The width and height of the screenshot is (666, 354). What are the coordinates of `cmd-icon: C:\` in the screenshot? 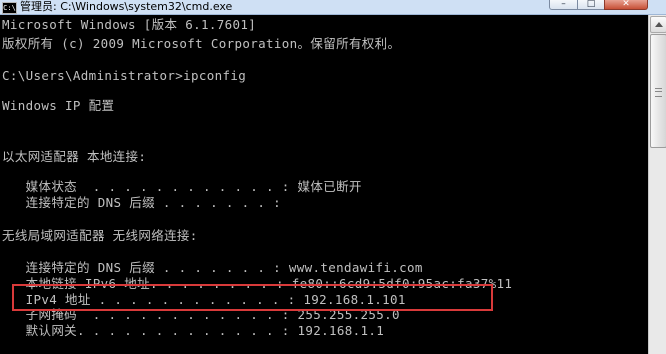 It's located at (9, 8).